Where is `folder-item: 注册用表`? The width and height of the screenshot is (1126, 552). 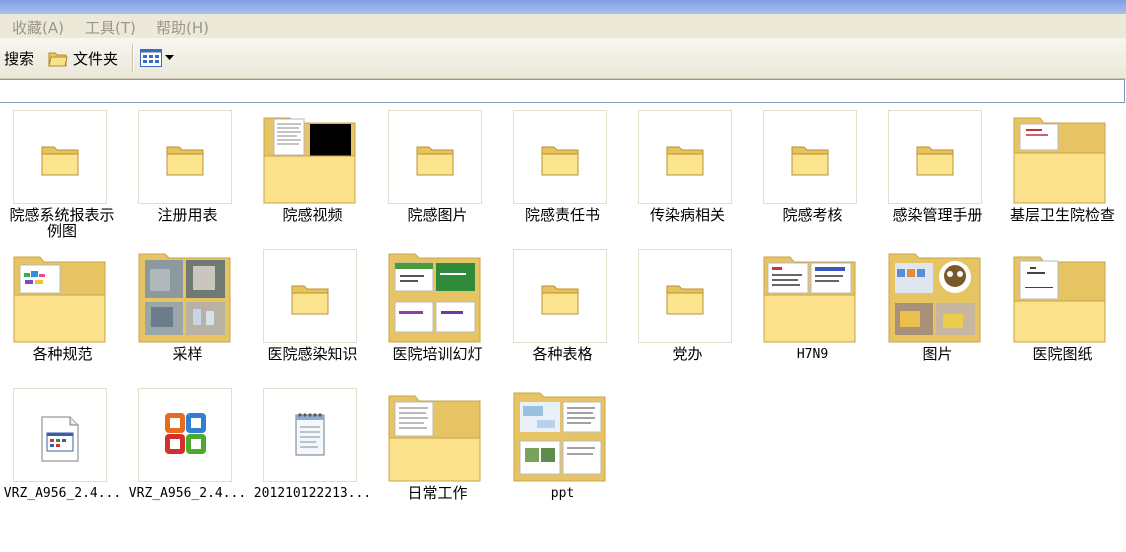
folder-item: 注册用表 is located at coordinates (187, 168).